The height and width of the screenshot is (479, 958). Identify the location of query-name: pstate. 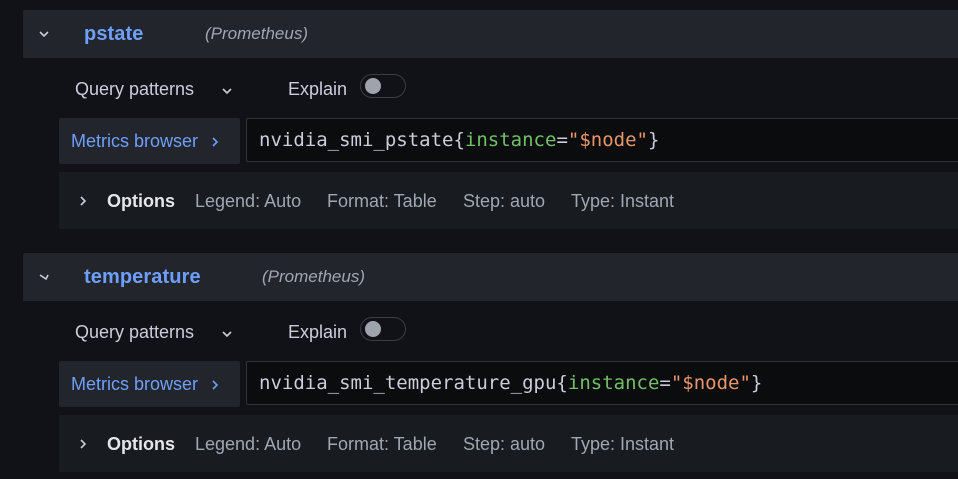
(114, 34).